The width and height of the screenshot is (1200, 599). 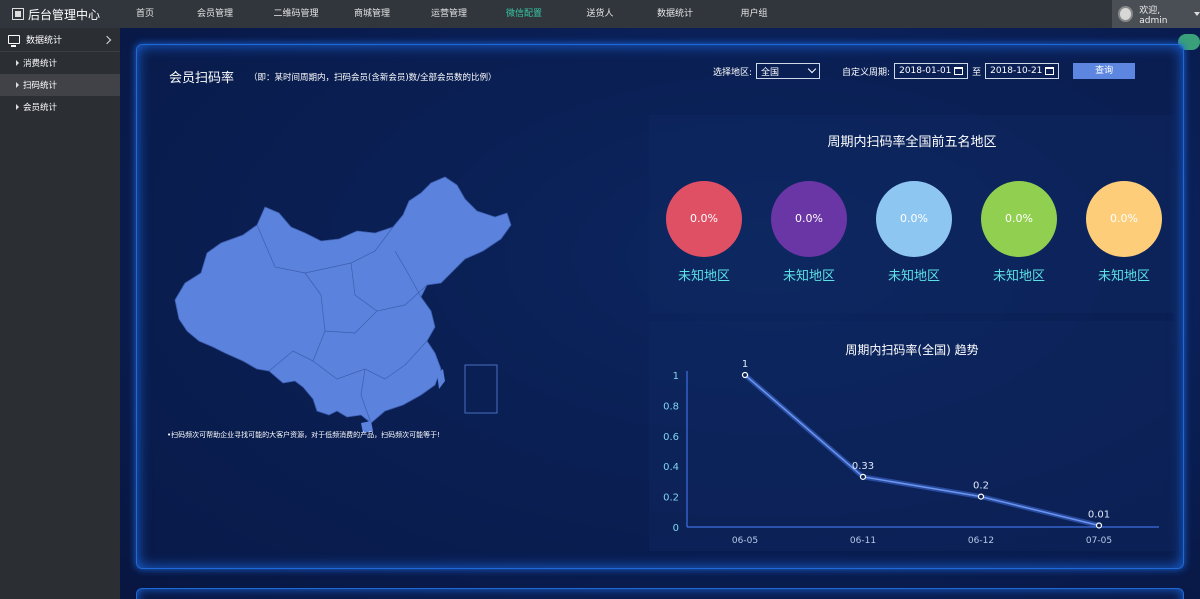 I want to click on y-tick-label: 0, so click(x=676, y=528).